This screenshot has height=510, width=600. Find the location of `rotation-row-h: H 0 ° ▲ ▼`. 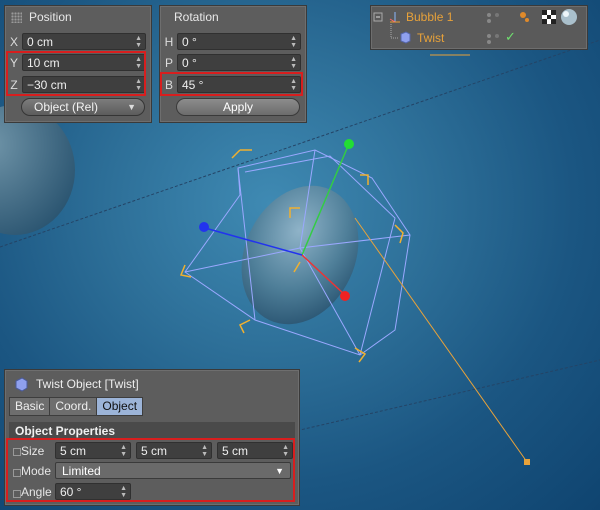

rotation-row-h: H 0 ° ▲ ▼ is located at coordinates (233, 42).